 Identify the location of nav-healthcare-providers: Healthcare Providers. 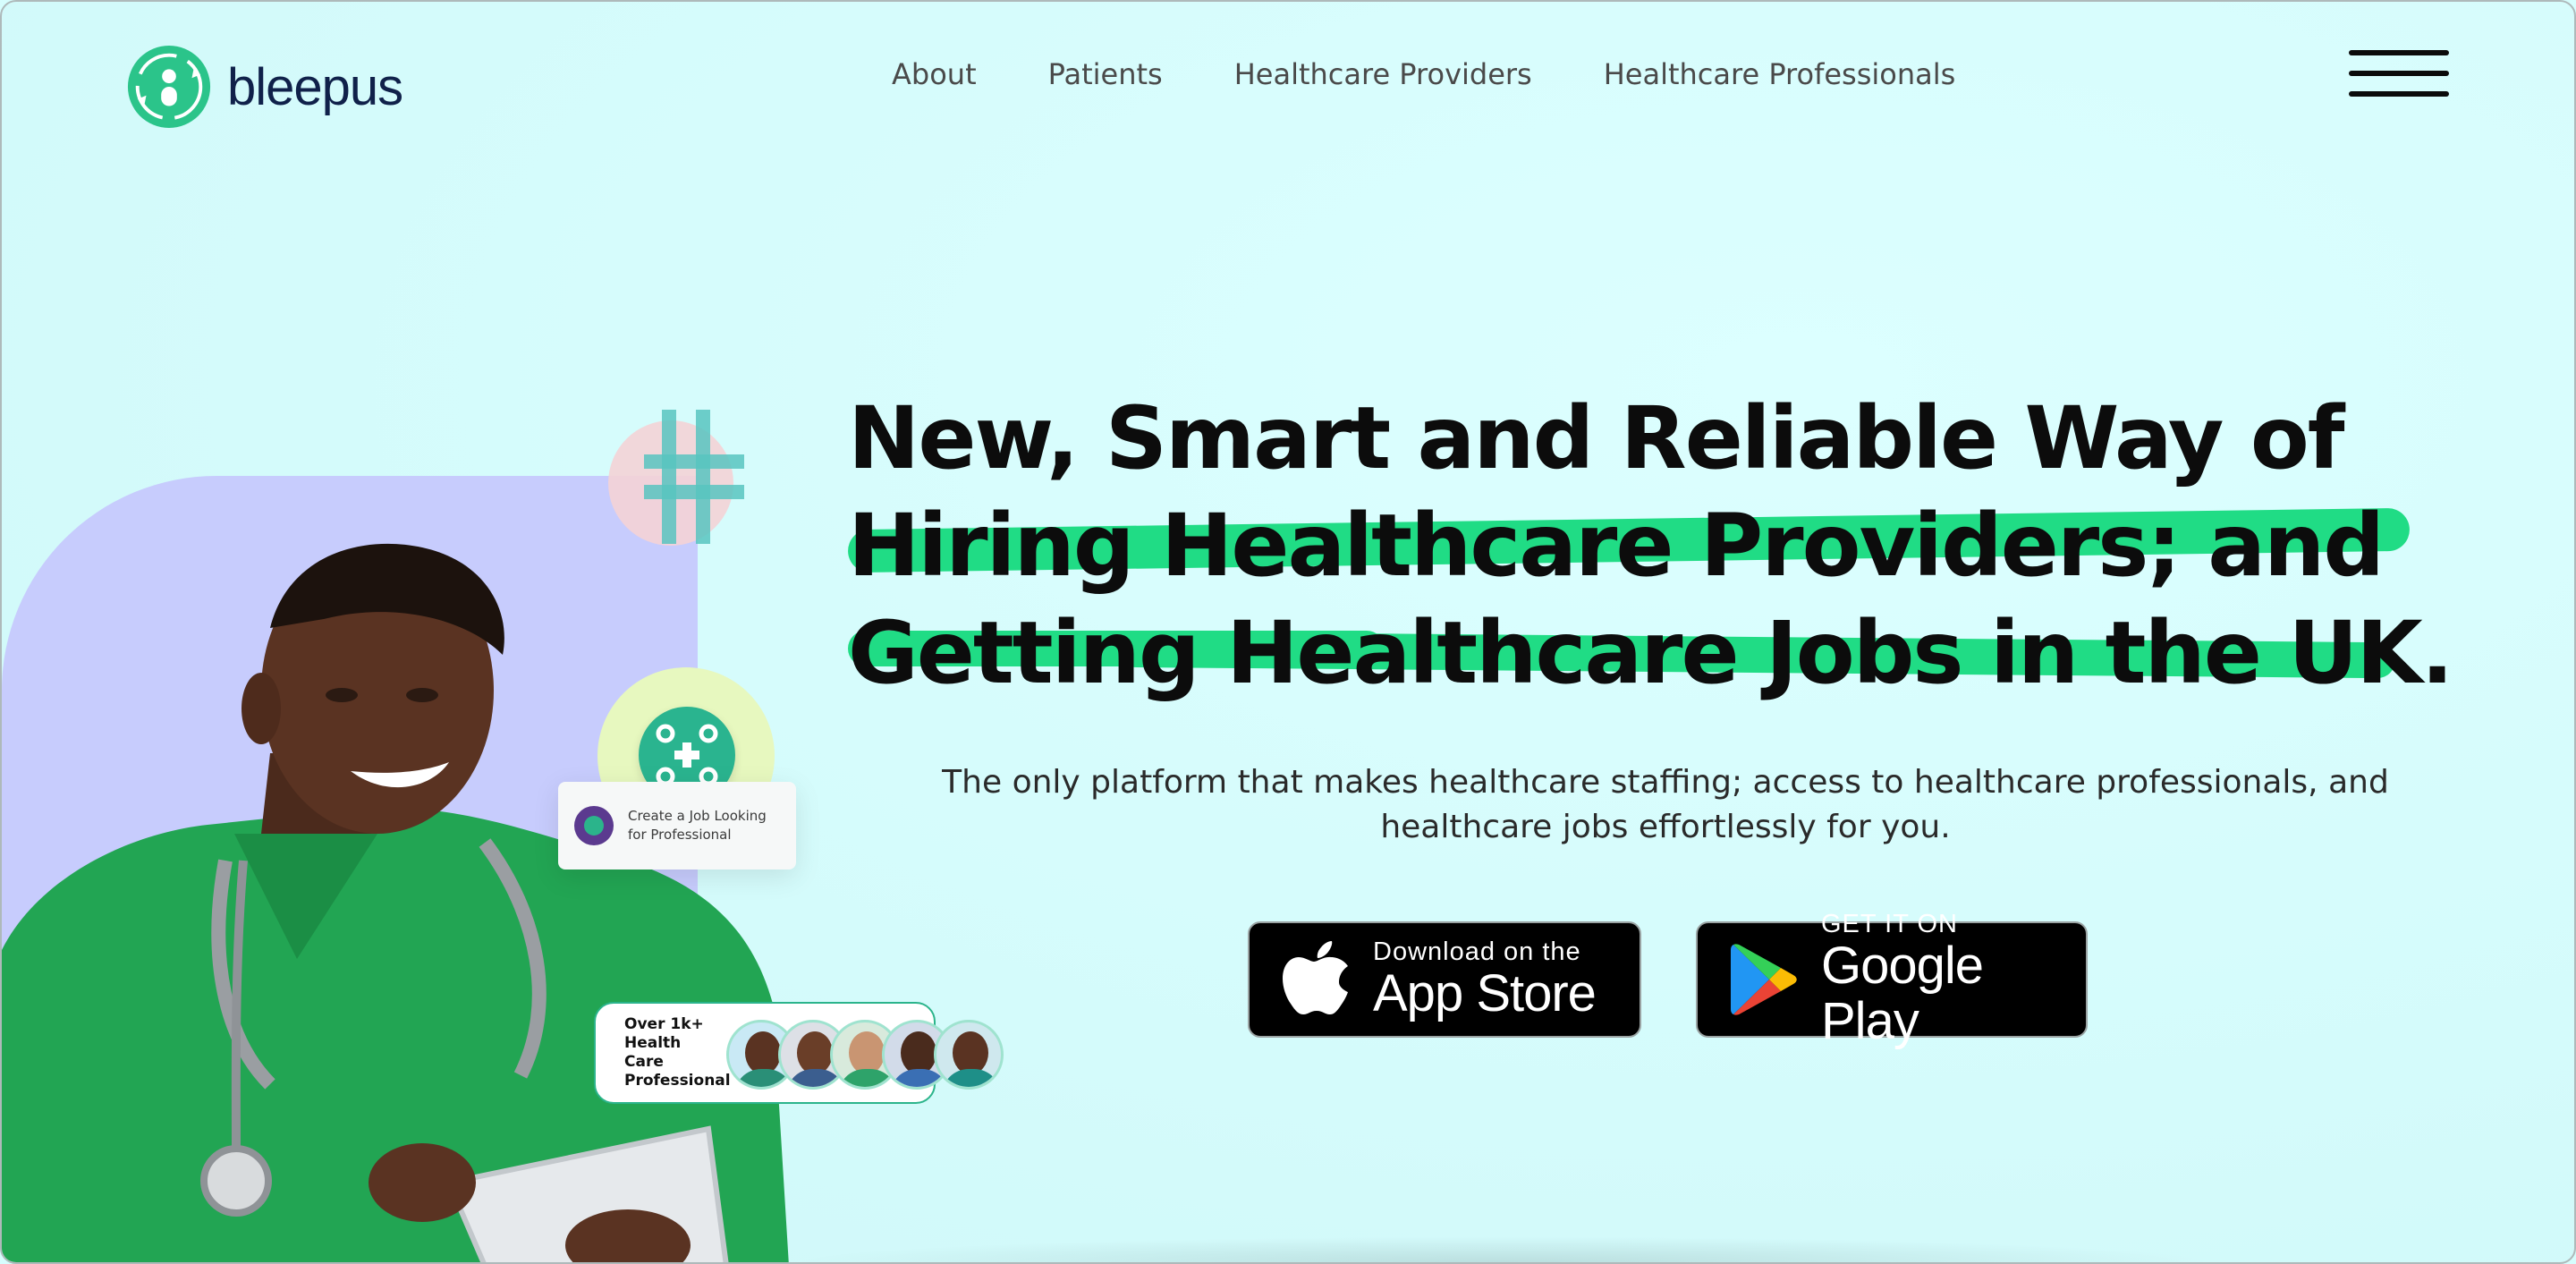
(1383, 74).